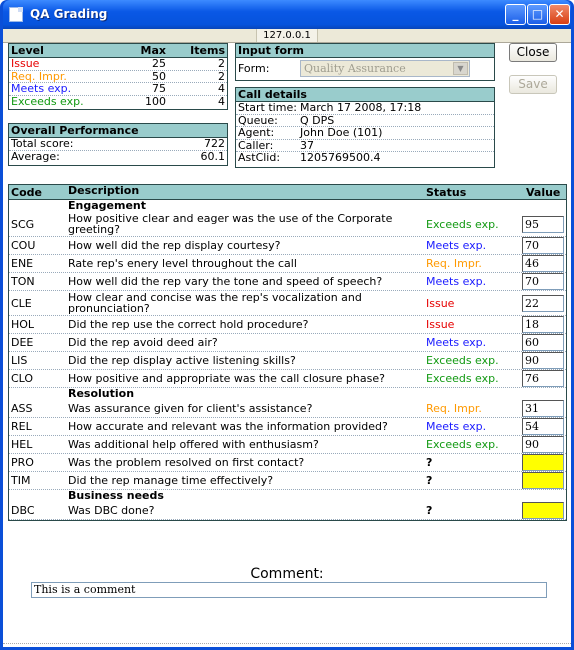 The width and height of the screenshot is (574, 650). What do you see at coordinates (221, 101) in the screenshot?
I see `level-items: 4` at bounding box center [221, 101].